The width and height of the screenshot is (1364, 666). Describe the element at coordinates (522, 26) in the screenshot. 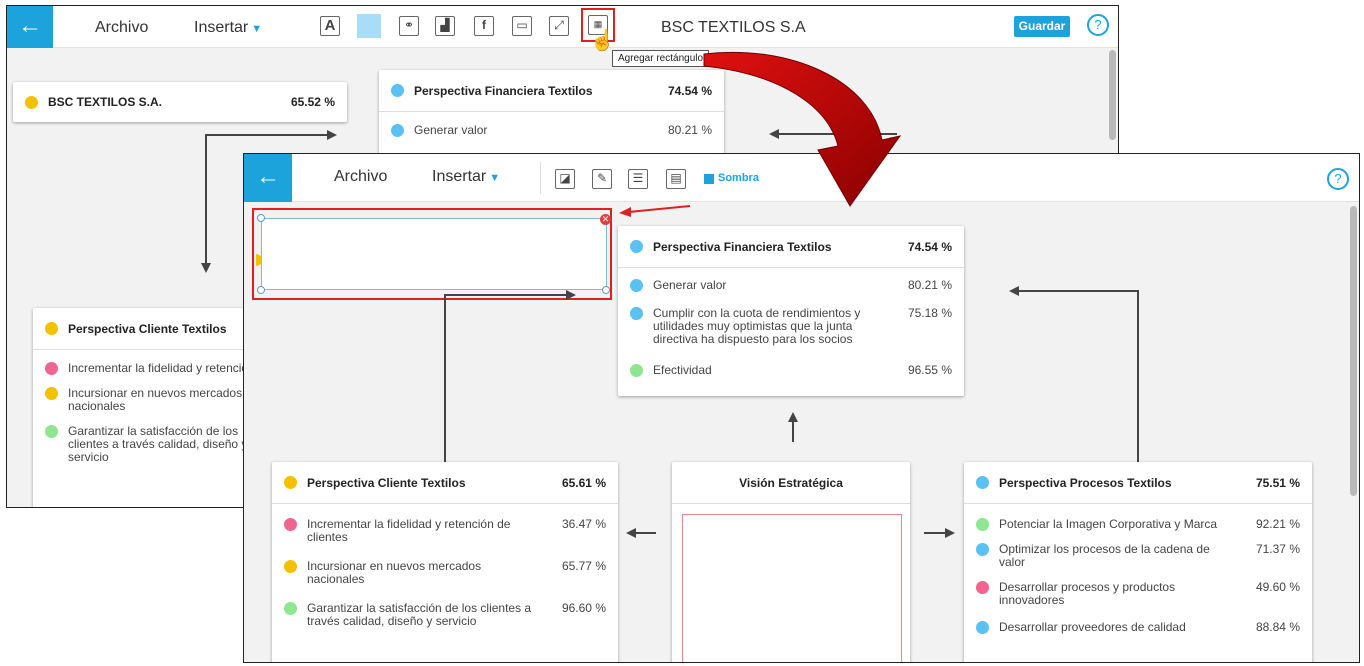

I see `image-icon: ▭` at that location.